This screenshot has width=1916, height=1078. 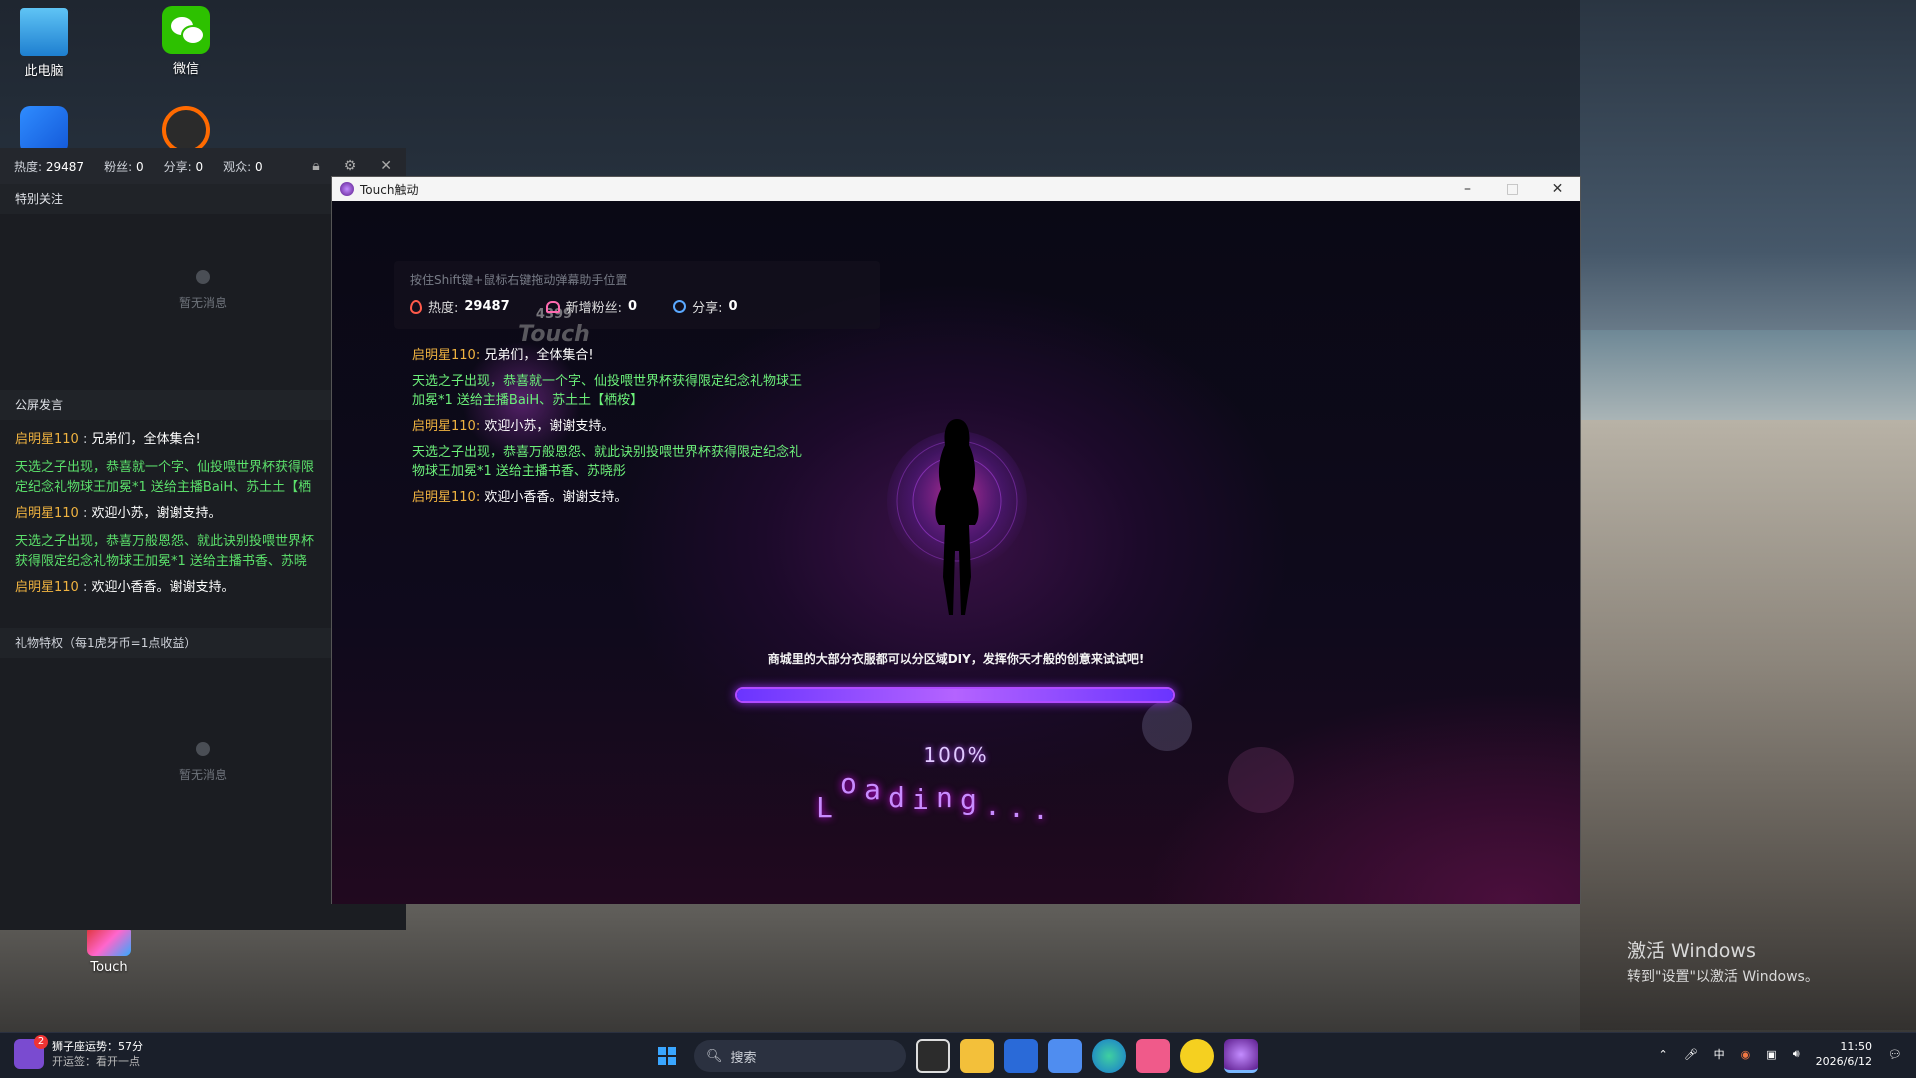 I want to click on store-icon, so click(x=1021, y=1056).